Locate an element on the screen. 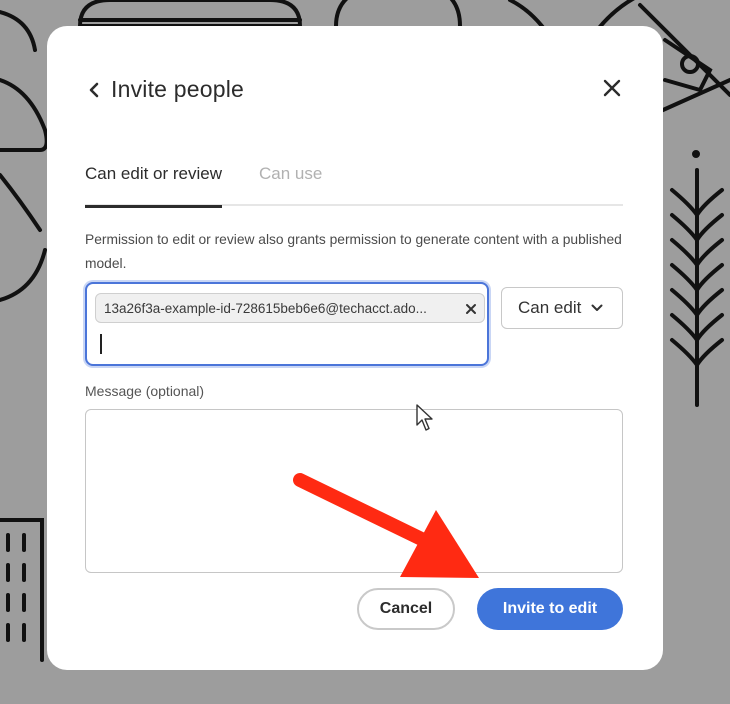 The image size is (730, 704). invite-to-edit-button: Invite to edit is located at coordinates (550, 609).